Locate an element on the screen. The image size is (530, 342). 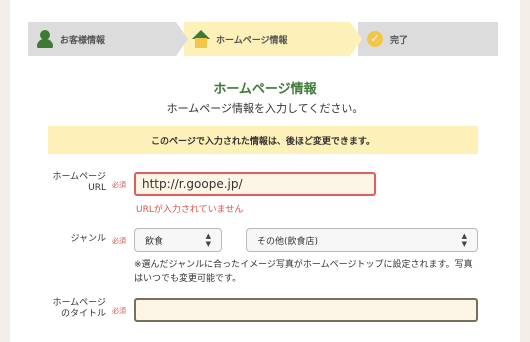
site-title-label-line1: ホームページ is located at coordinates (79, 303).